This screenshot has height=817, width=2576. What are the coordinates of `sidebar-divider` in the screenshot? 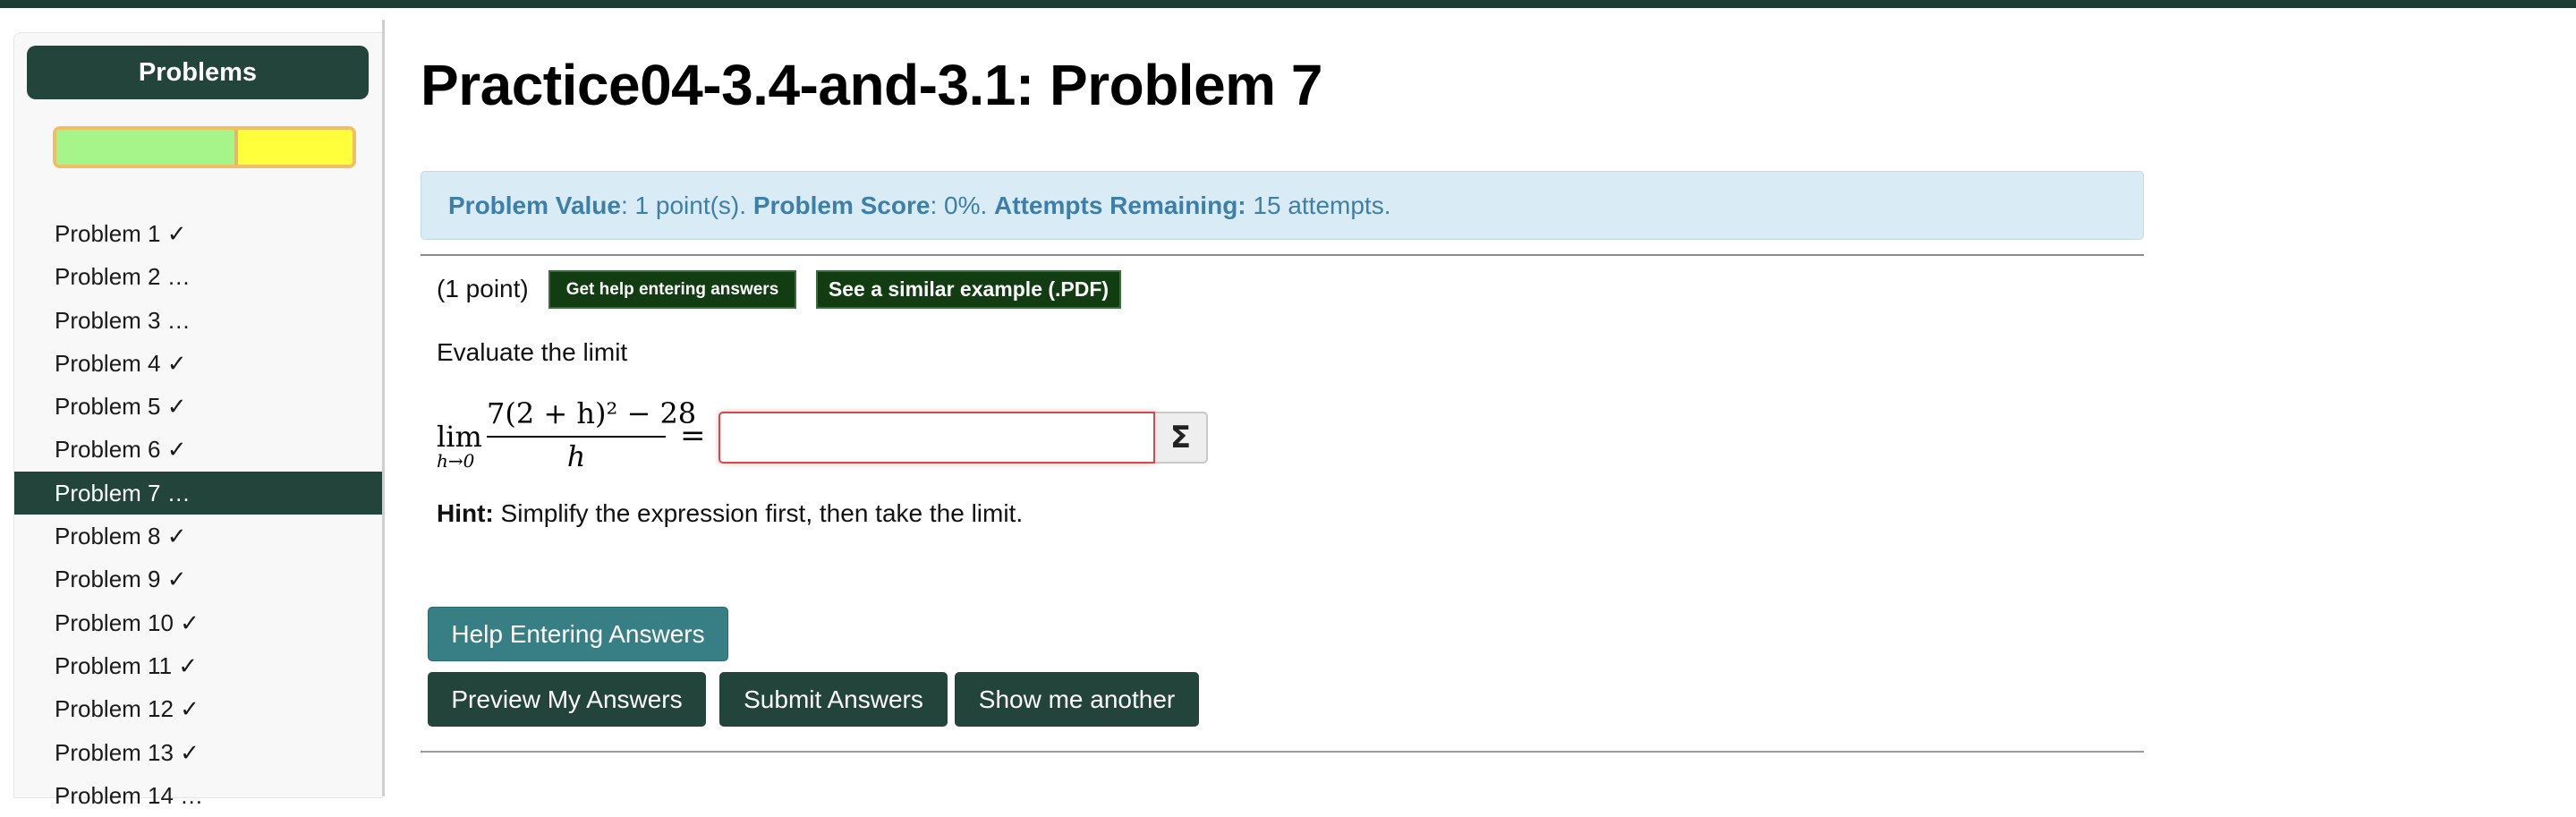 It's located at (383, 408).